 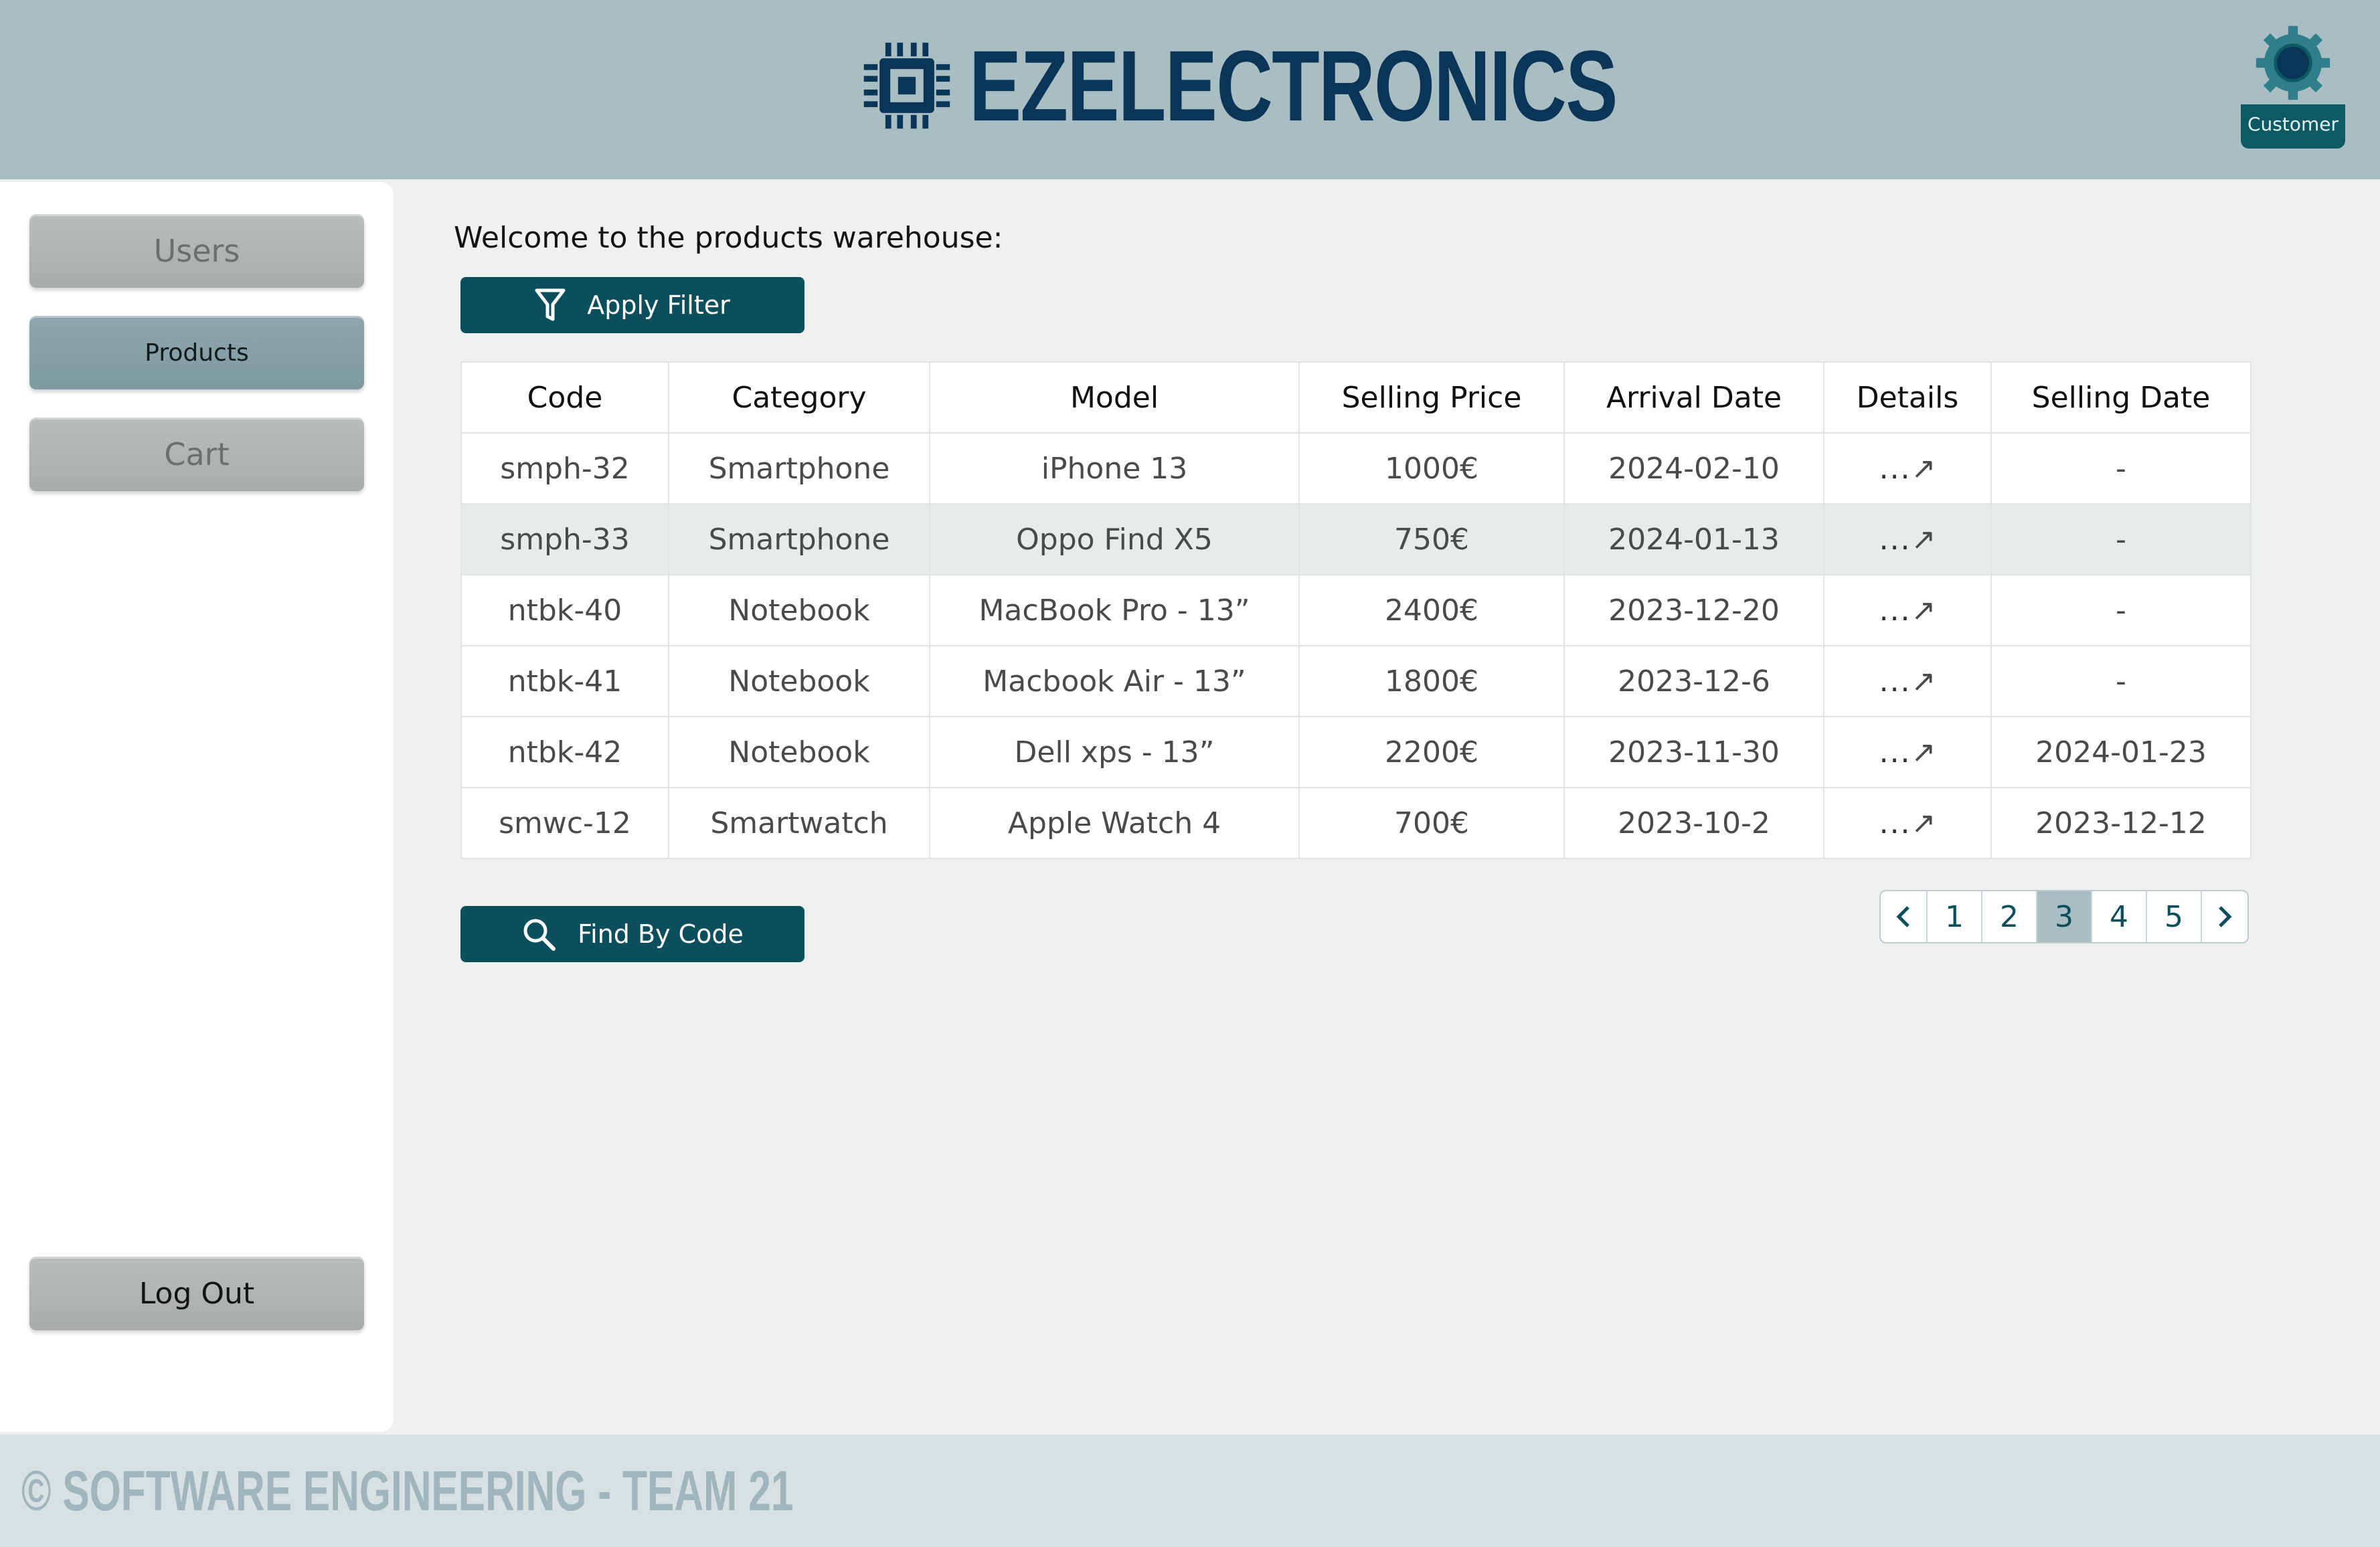 What do you see at coordinates (1114, 397) in the screenshot?
I see `column-header: Model` at bounding box center [1114, 397].